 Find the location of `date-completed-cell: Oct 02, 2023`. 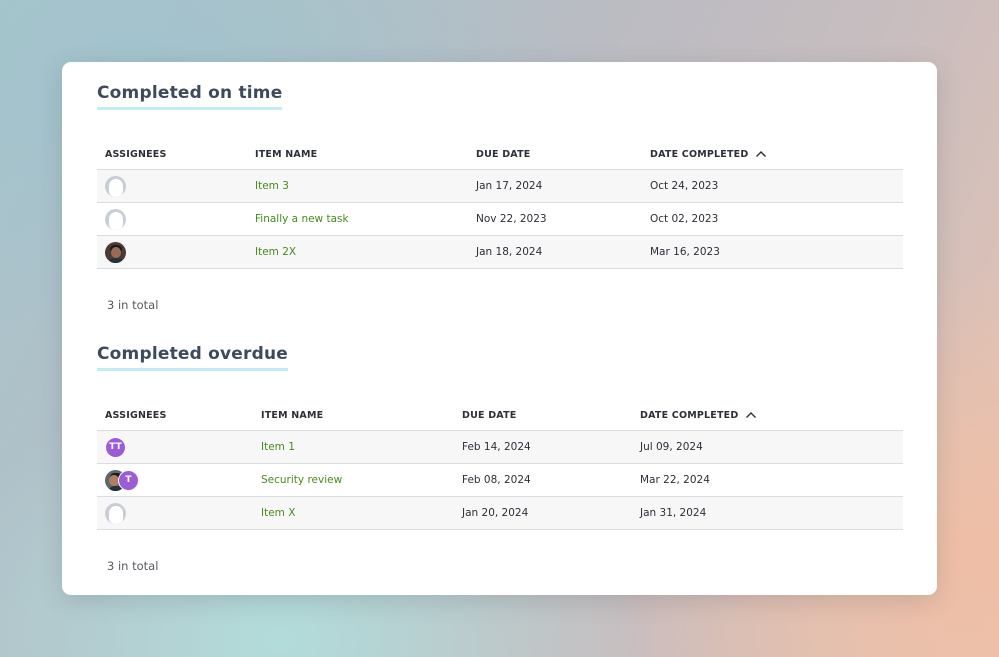

date-completed-cell: Oct 02, 2023 is located at coordinates (684, 219).